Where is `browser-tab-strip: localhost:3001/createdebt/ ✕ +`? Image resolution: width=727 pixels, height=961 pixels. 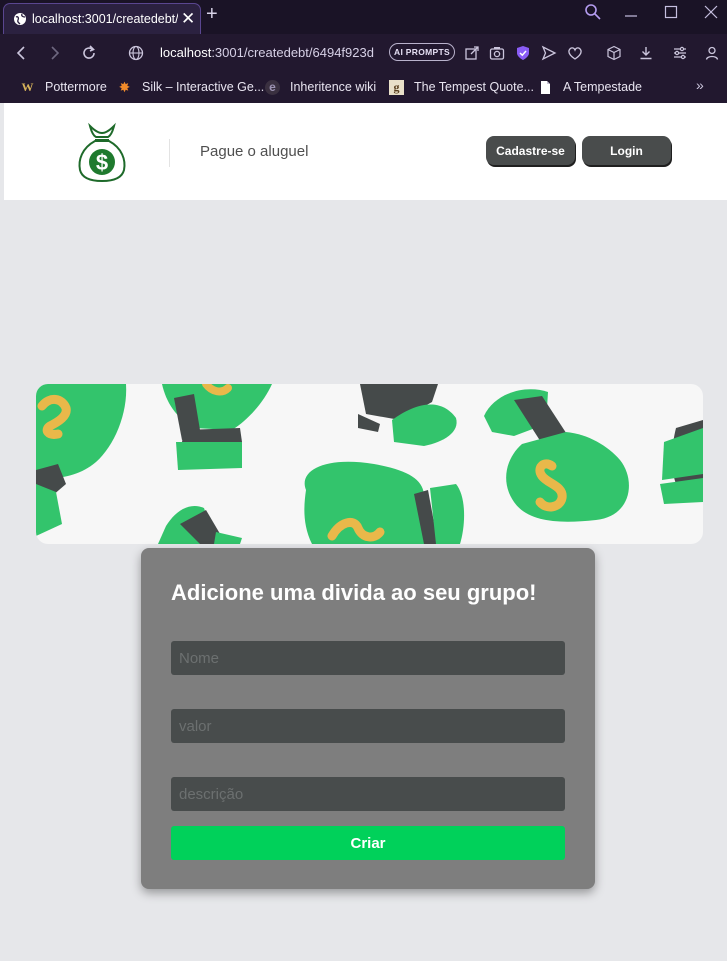
browser-tab-strip: localhost:3001/createdebt/ ✕ + is located at coordinates (363, 17).